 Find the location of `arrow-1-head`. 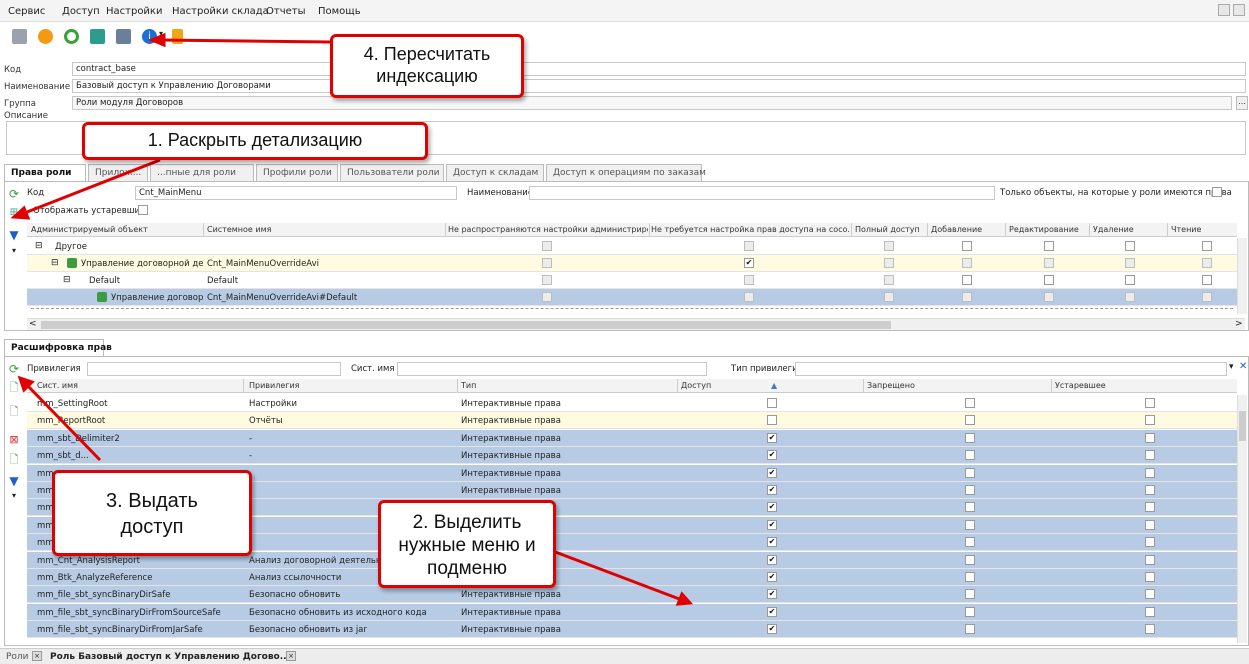

arrow-1-head is located at coordinates (20, 212).